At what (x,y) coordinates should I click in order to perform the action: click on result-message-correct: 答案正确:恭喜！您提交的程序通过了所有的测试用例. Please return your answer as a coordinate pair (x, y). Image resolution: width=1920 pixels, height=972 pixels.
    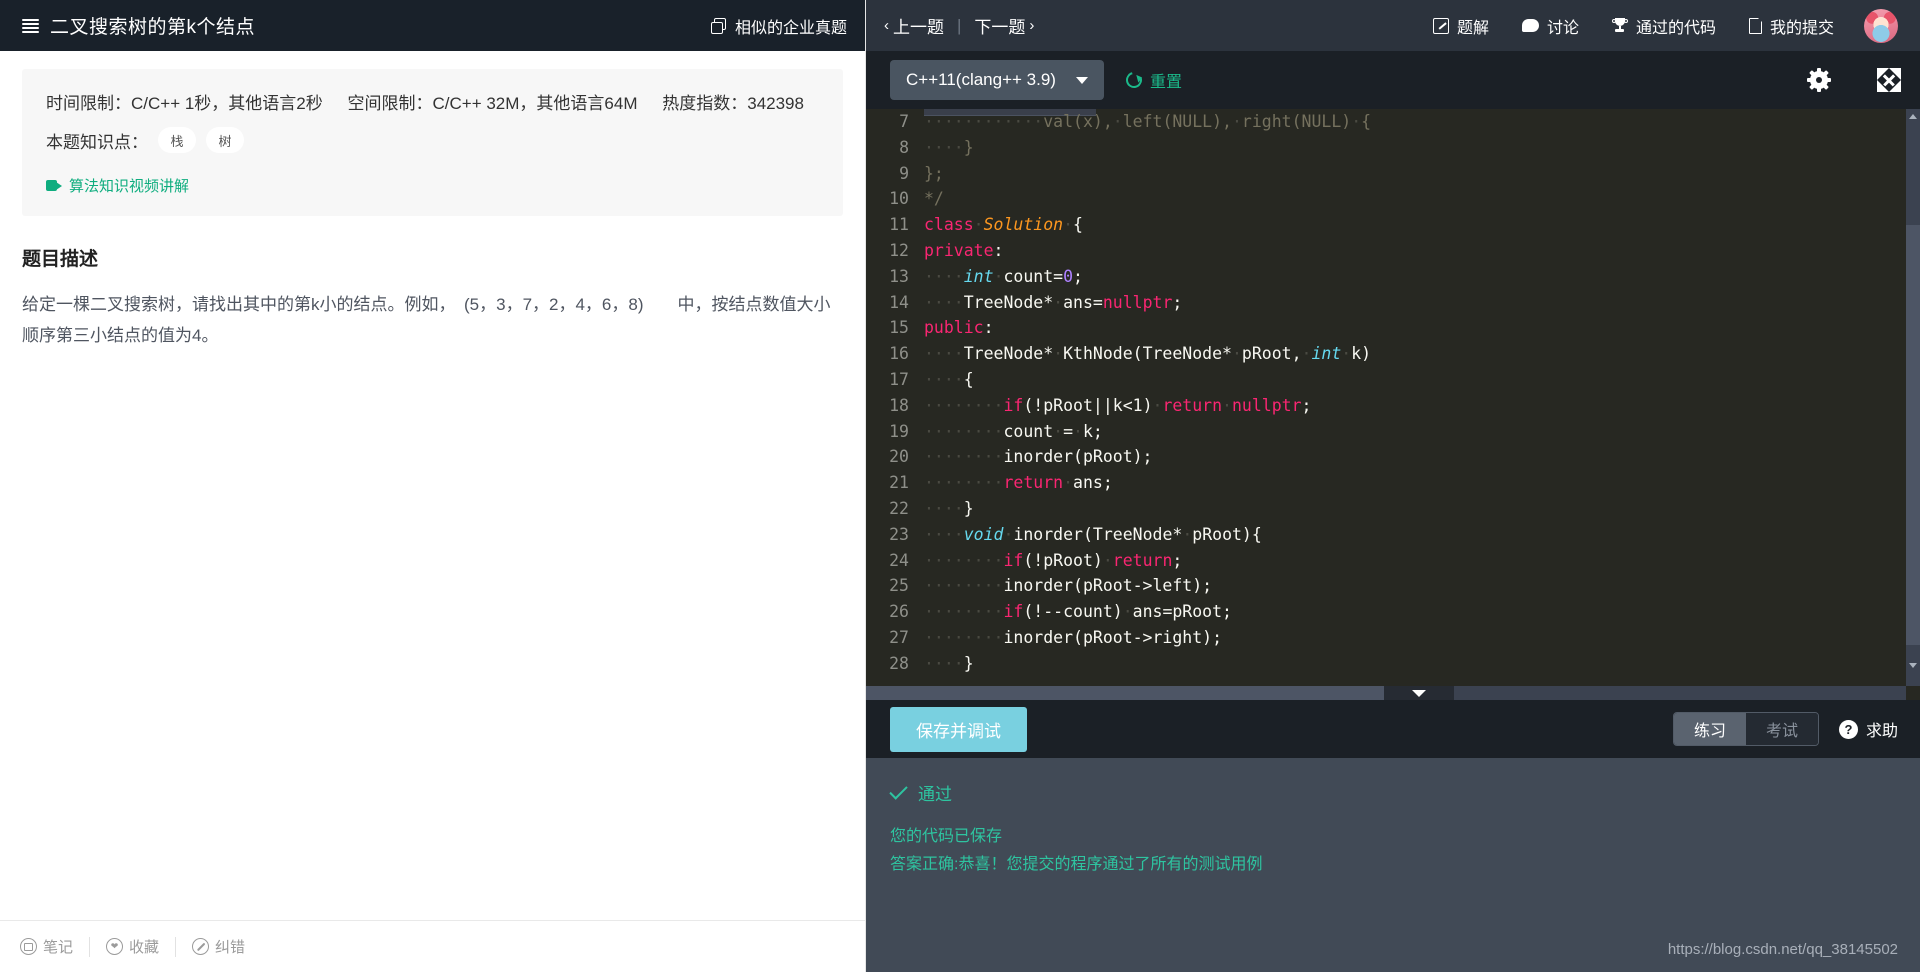
    Looking at the image, I should click on (1076, 864).